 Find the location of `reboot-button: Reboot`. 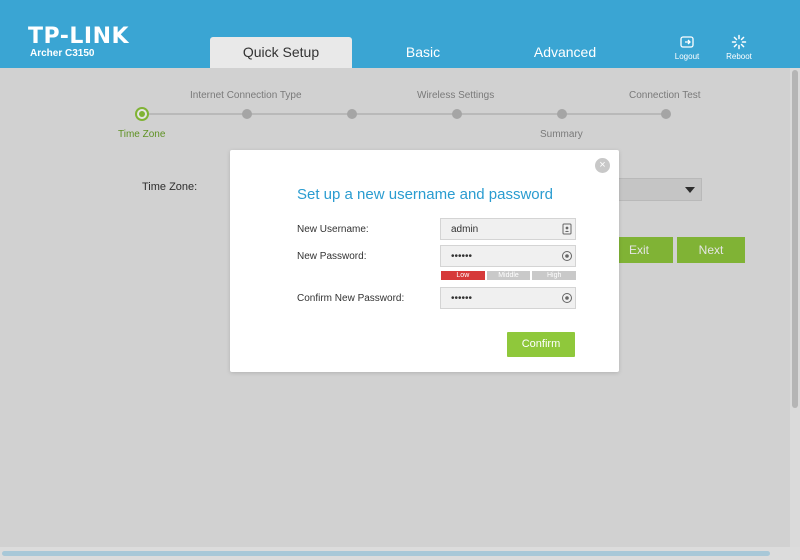

reboot-button: Reboot is located at coordinates (739, 48).